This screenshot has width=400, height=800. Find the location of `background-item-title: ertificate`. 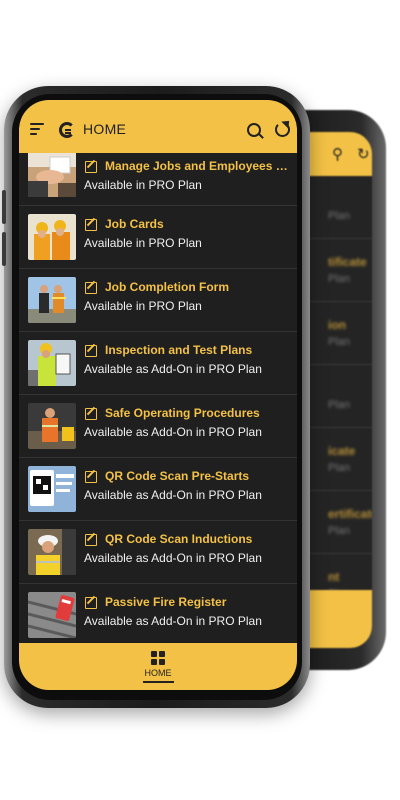

background-item-title: ertificate is located at coordinates (350, 514).